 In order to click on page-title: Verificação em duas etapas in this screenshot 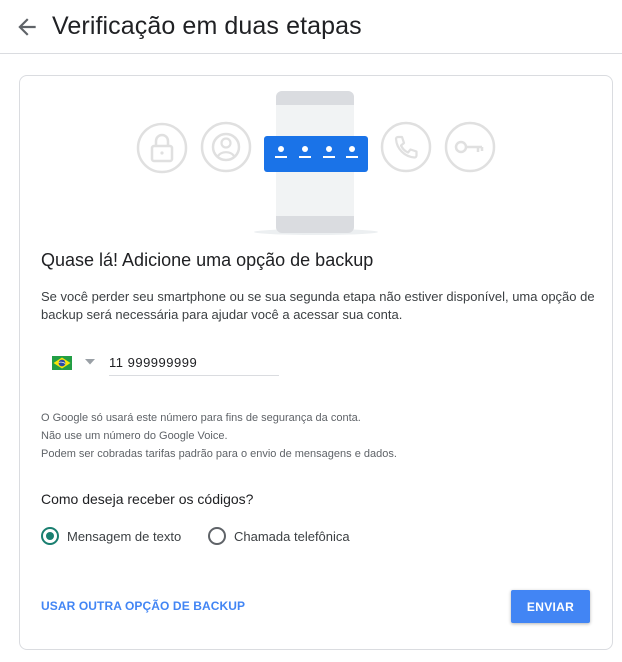, I will do `click(207, 26)`.